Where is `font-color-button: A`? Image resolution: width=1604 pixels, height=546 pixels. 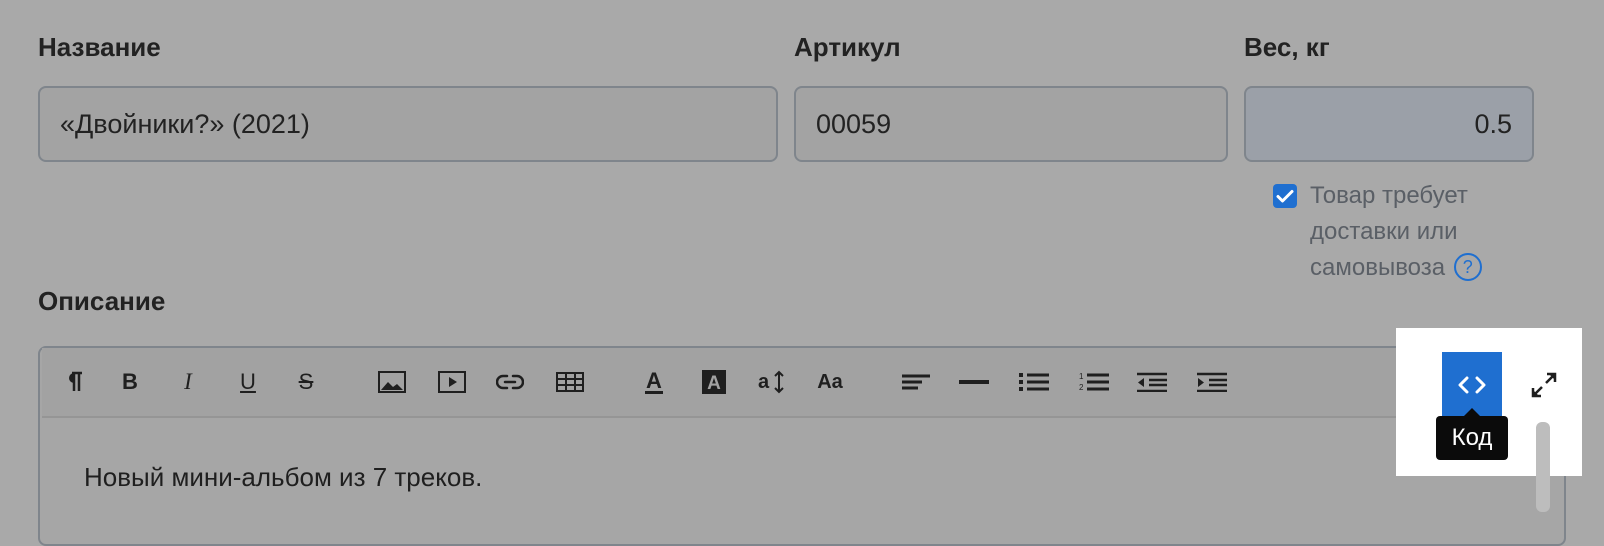 font-color-button: A is located at coordinates (654, 382).